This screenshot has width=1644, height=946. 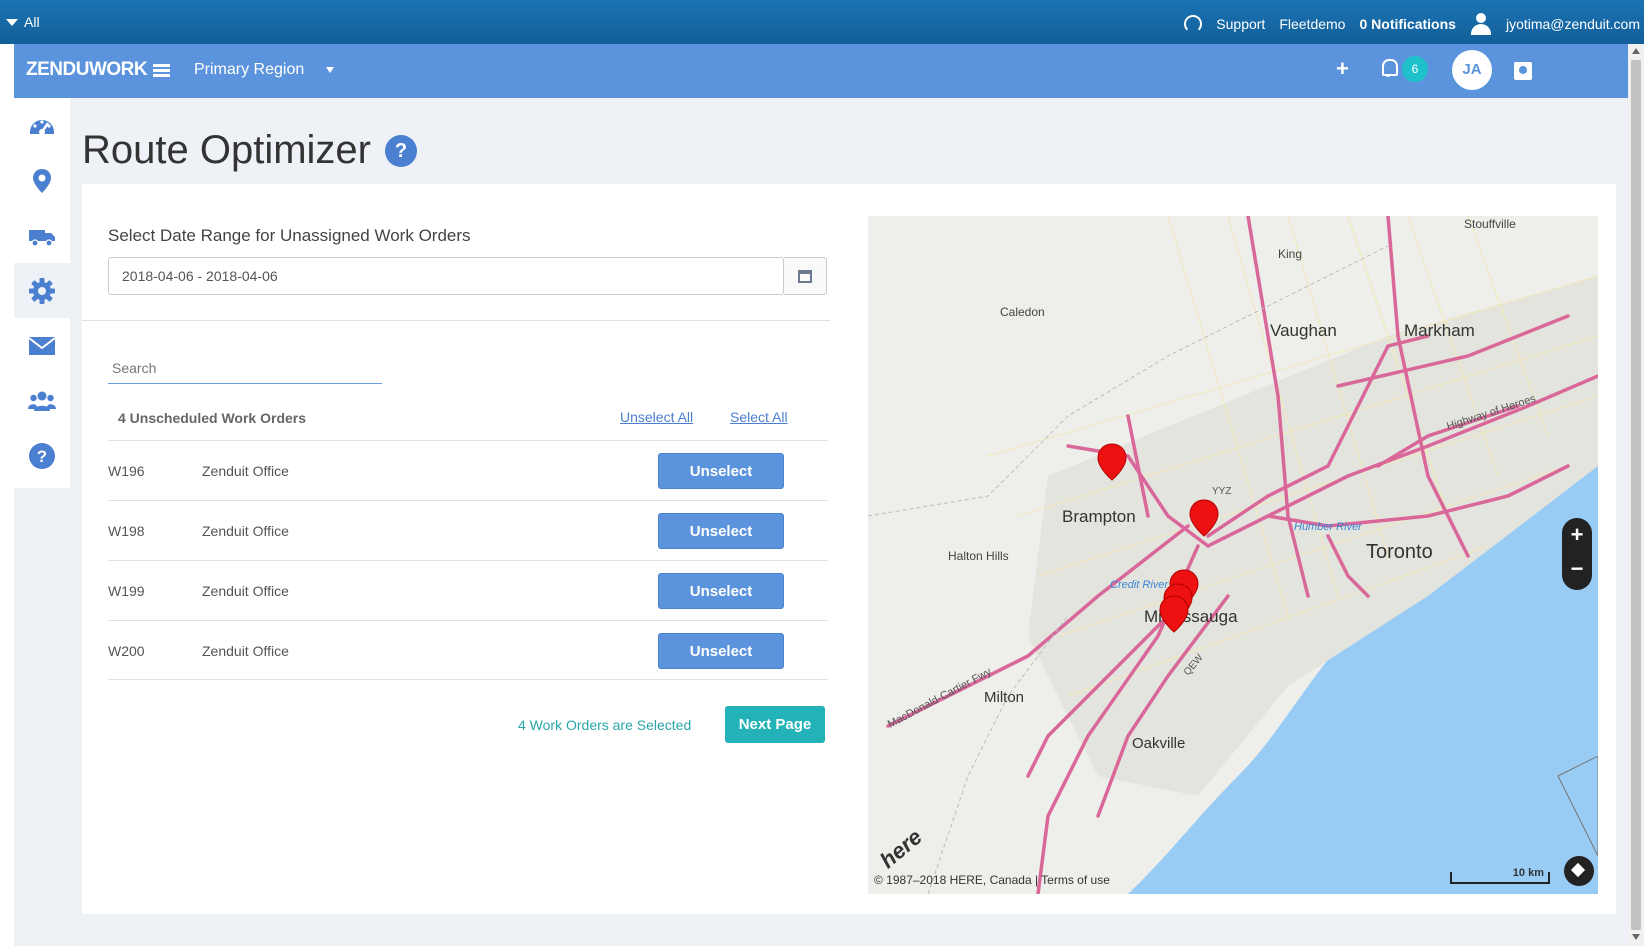 I want to click on label-oakville: Oakville, so click(x=1158, y=743).